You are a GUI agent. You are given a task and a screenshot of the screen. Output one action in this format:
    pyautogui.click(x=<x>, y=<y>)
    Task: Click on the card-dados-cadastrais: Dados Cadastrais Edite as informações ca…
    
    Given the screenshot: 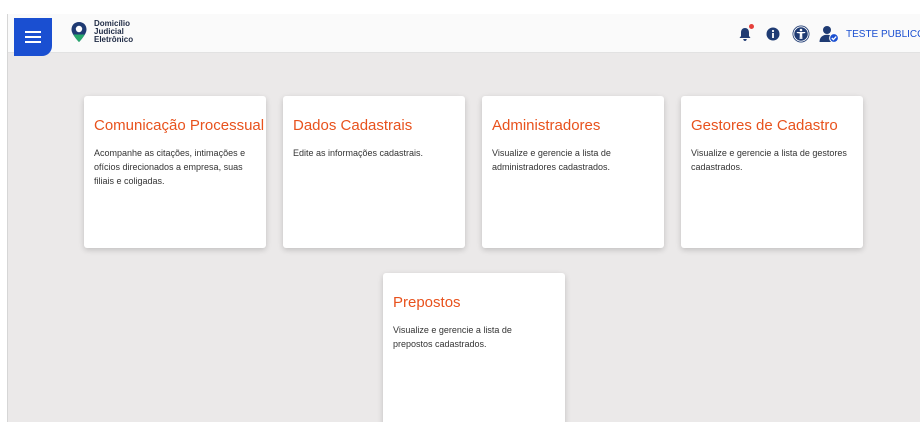 What is the action you would take?
    pyautogui.click(x=374, y=172)
    